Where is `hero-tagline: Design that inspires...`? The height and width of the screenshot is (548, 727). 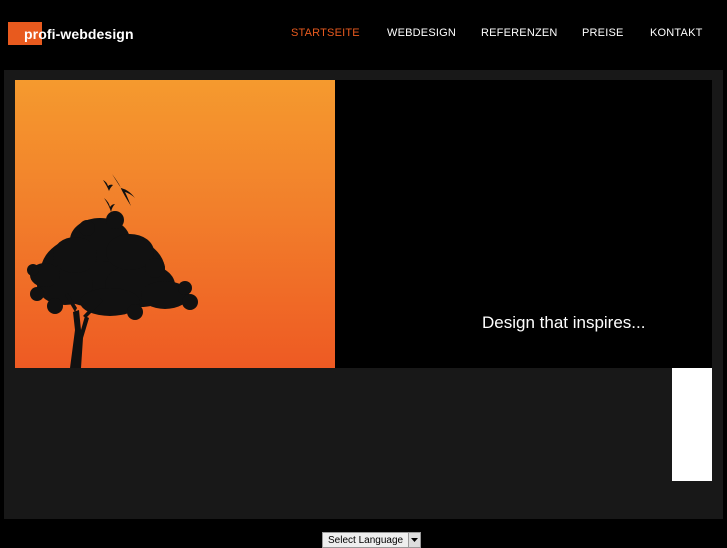
hero-tagline: Design that inspires... is located at coordinates (564, 322).